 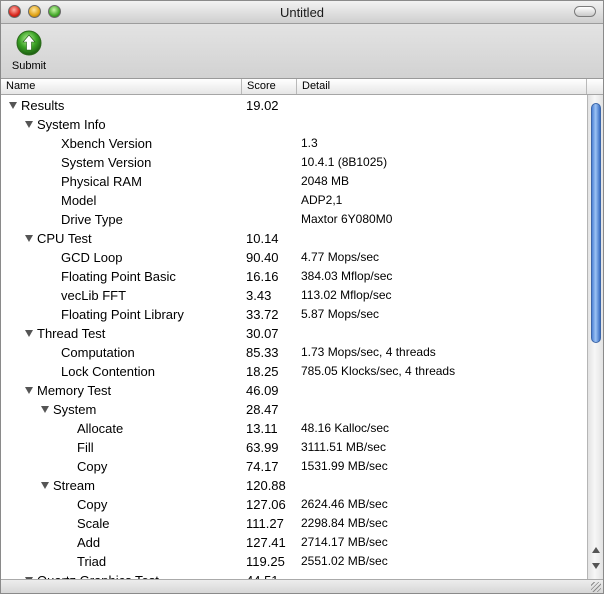 What do you see at coordinates (294, 238) in the screenshot?
I see `outline-row: CPU Test 10.14` at bounding box center [294, 238].